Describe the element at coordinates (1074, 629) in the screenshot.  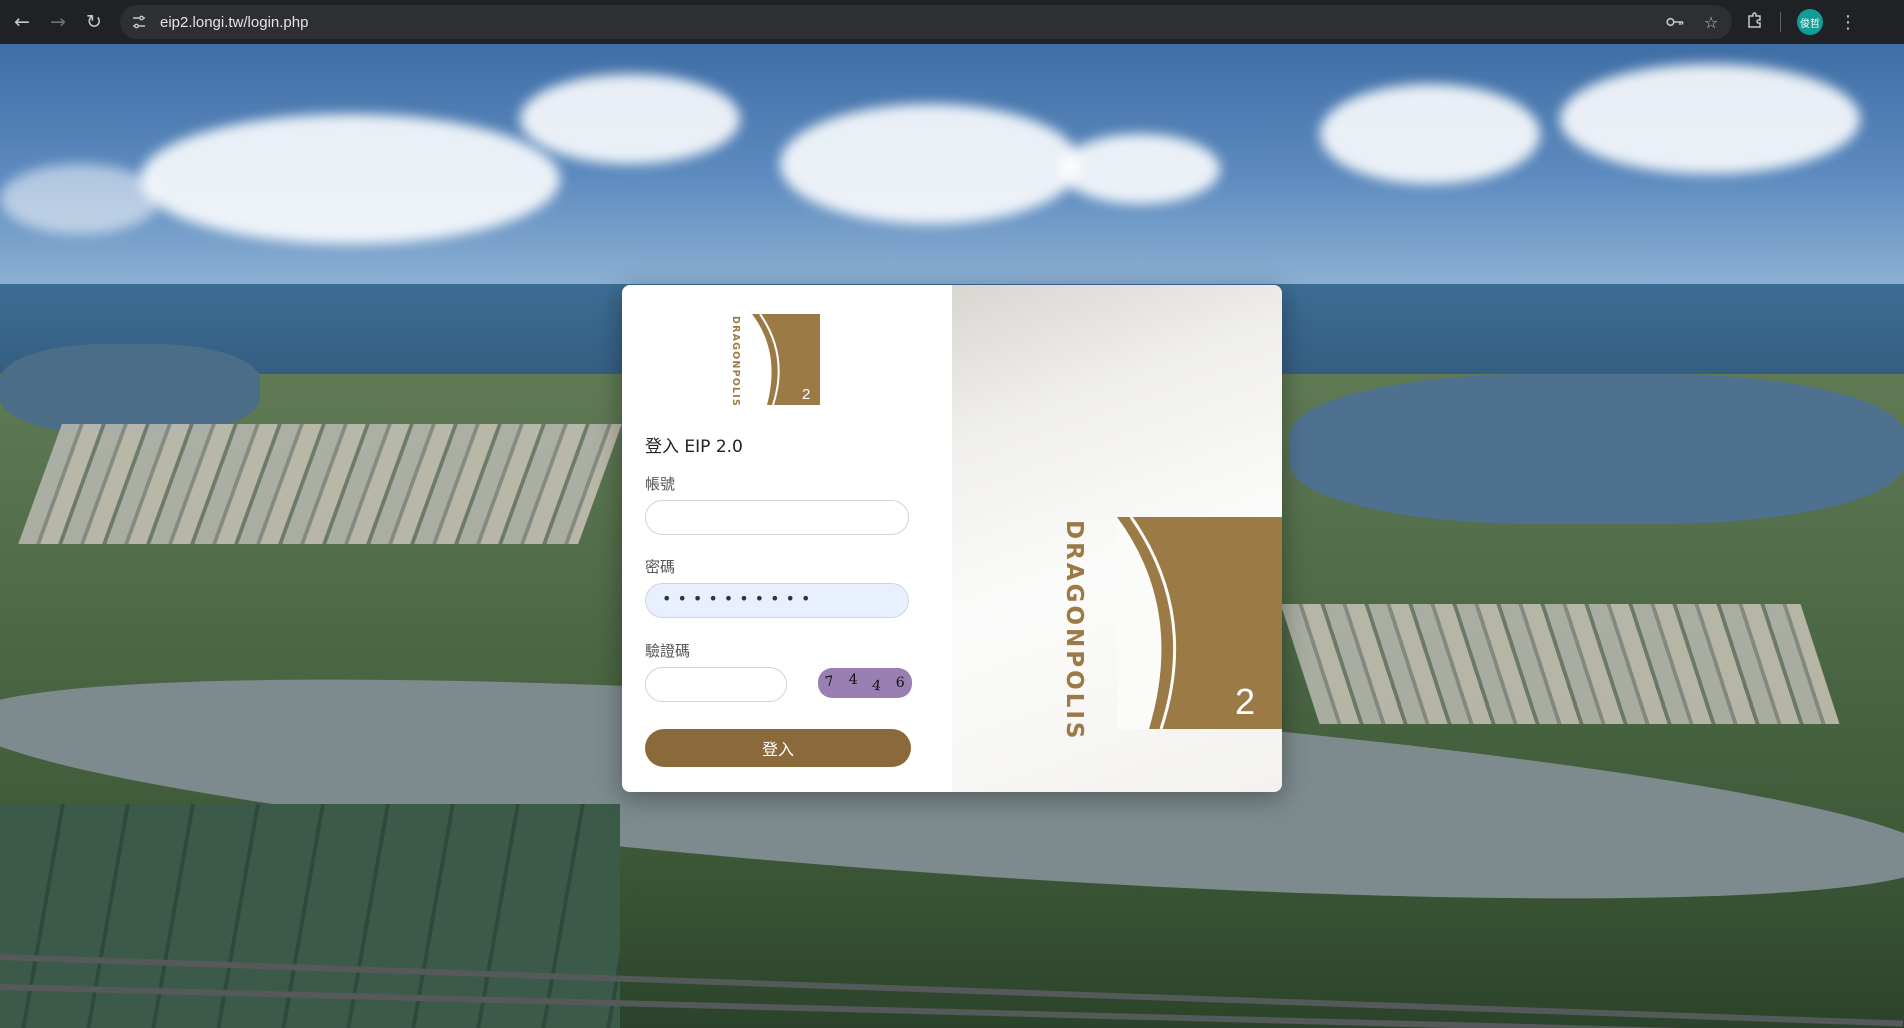
I see `brand-wordmark: DRAGONPOLIS` at that location.